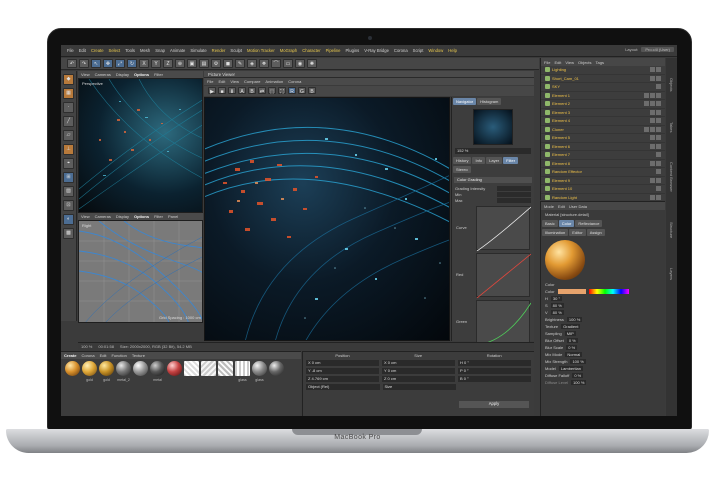 This screenshot has width=715, height=484. What do you see at coordinates (671, 127) in the screenshot?
I see `side-tab-takes: Takes` at bounding box center [671, 127].